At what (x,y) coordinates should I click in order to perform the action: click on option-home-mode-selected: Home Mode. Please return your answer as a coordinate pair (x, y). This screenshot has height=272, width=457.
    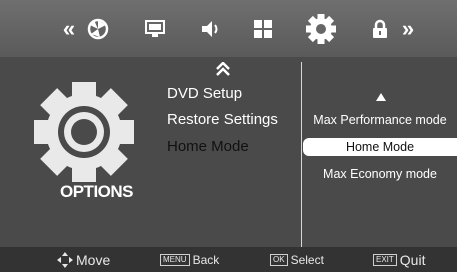
    Looking at the image, I should click on (380, 147).